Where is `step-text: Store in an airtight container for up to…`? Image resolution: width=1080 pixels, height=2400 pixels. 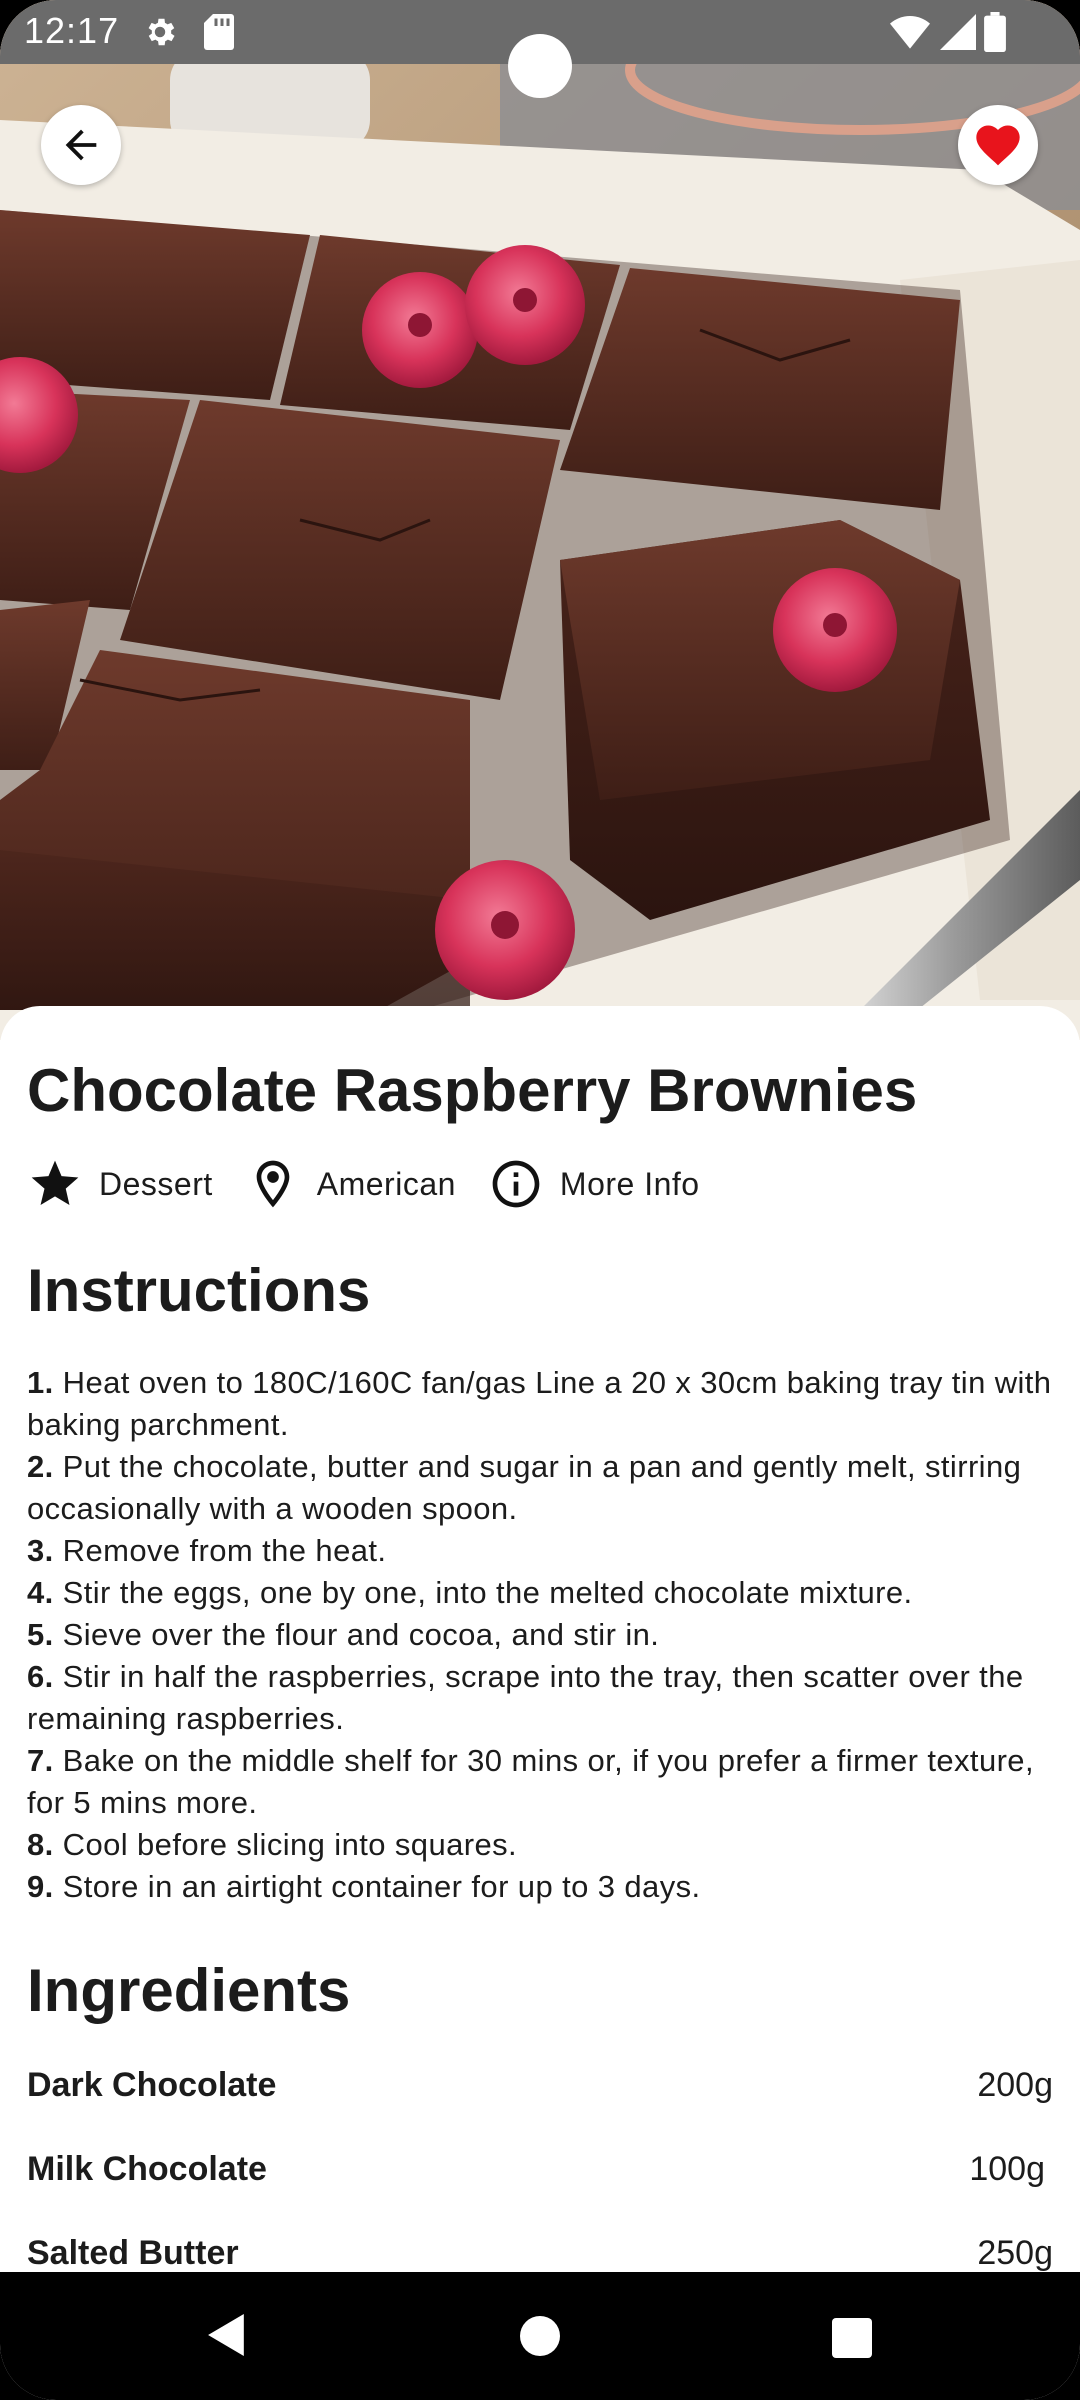 step-text: Store in an airtight container for up to… is located at coordinates (381, 1886).